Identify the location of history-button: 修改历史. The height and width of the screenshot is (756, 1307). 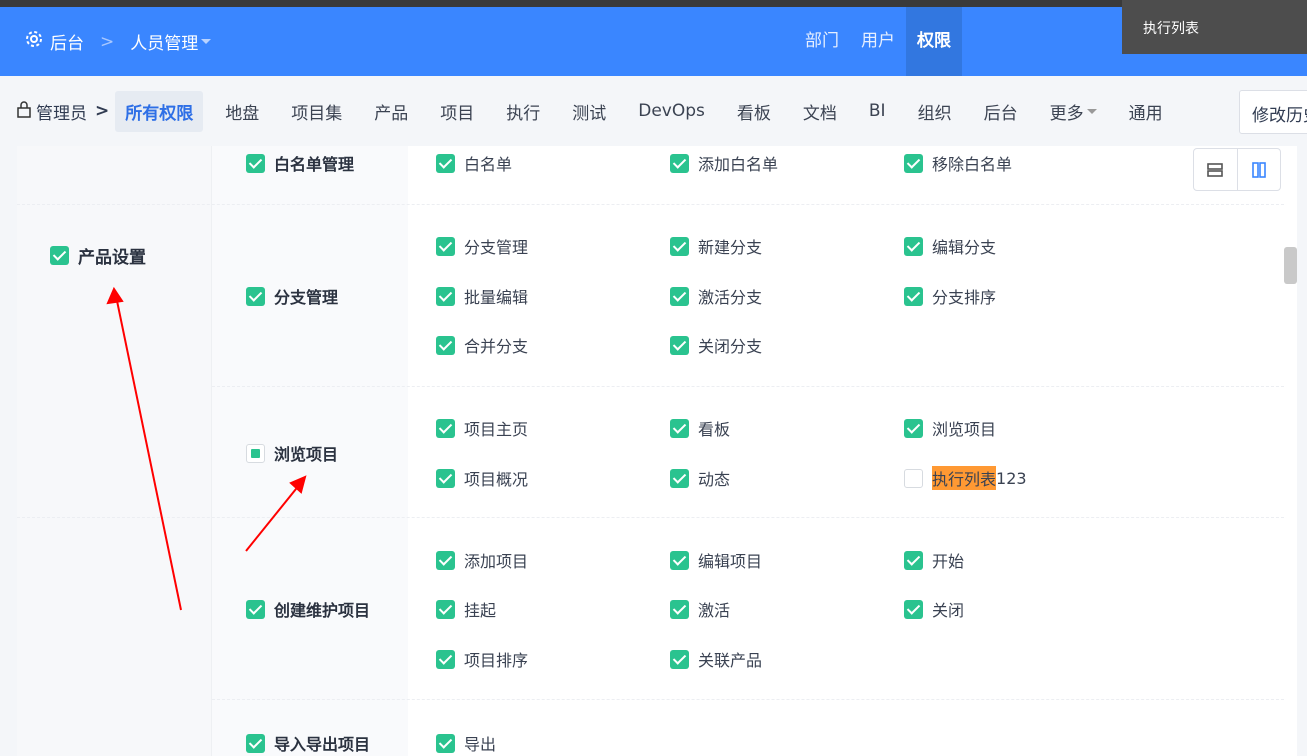
(1273, 112).